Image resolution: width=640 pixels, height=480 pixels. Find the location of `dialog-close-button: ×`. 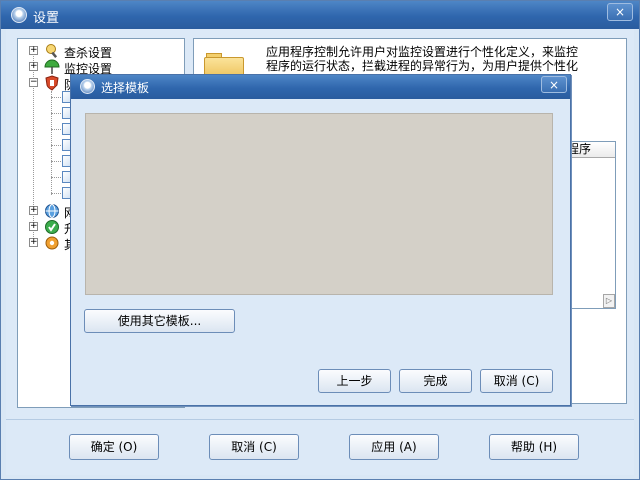

dialog-close-button: × is located at coordinates (554, 84).